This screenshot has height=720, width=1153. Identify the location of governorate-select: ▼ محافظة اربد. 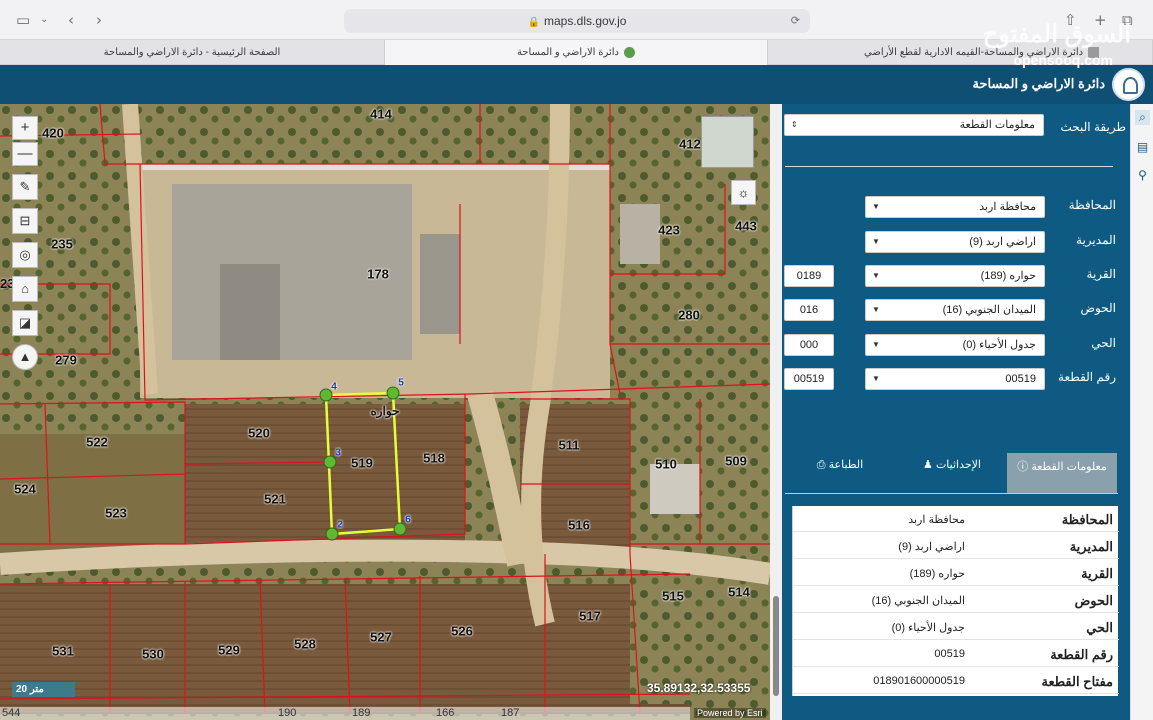
(955, 207).